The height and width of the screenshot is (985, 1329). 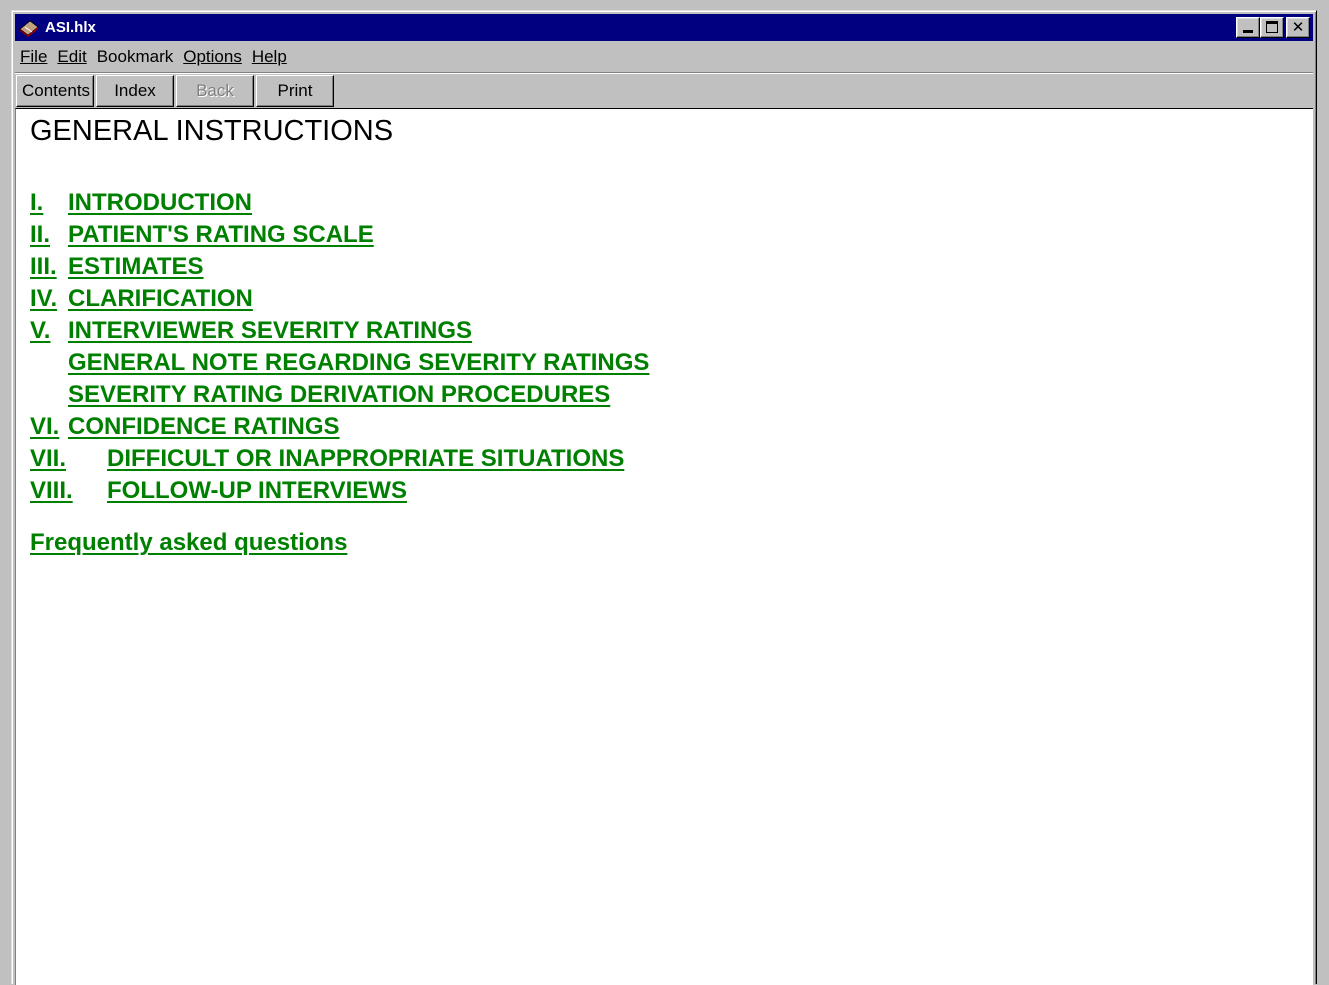 What do you see at coordinates (664, 56) in the screenshot?
I see `menu-bar: File Edit Bookmark Options Help` at bounding box center [664, 56].